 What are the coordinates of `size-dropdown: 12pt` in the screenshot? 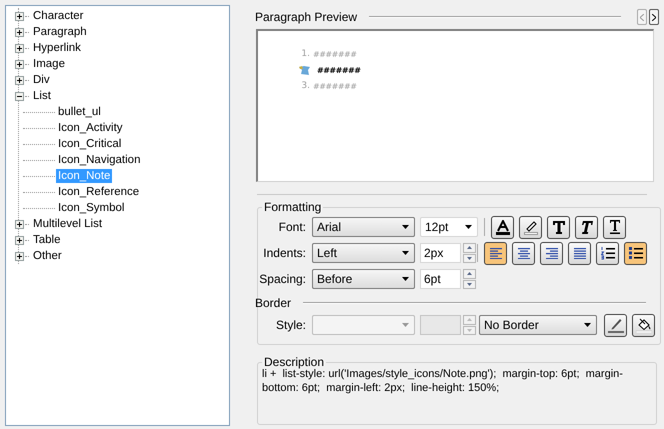 It's located at (449, 227).